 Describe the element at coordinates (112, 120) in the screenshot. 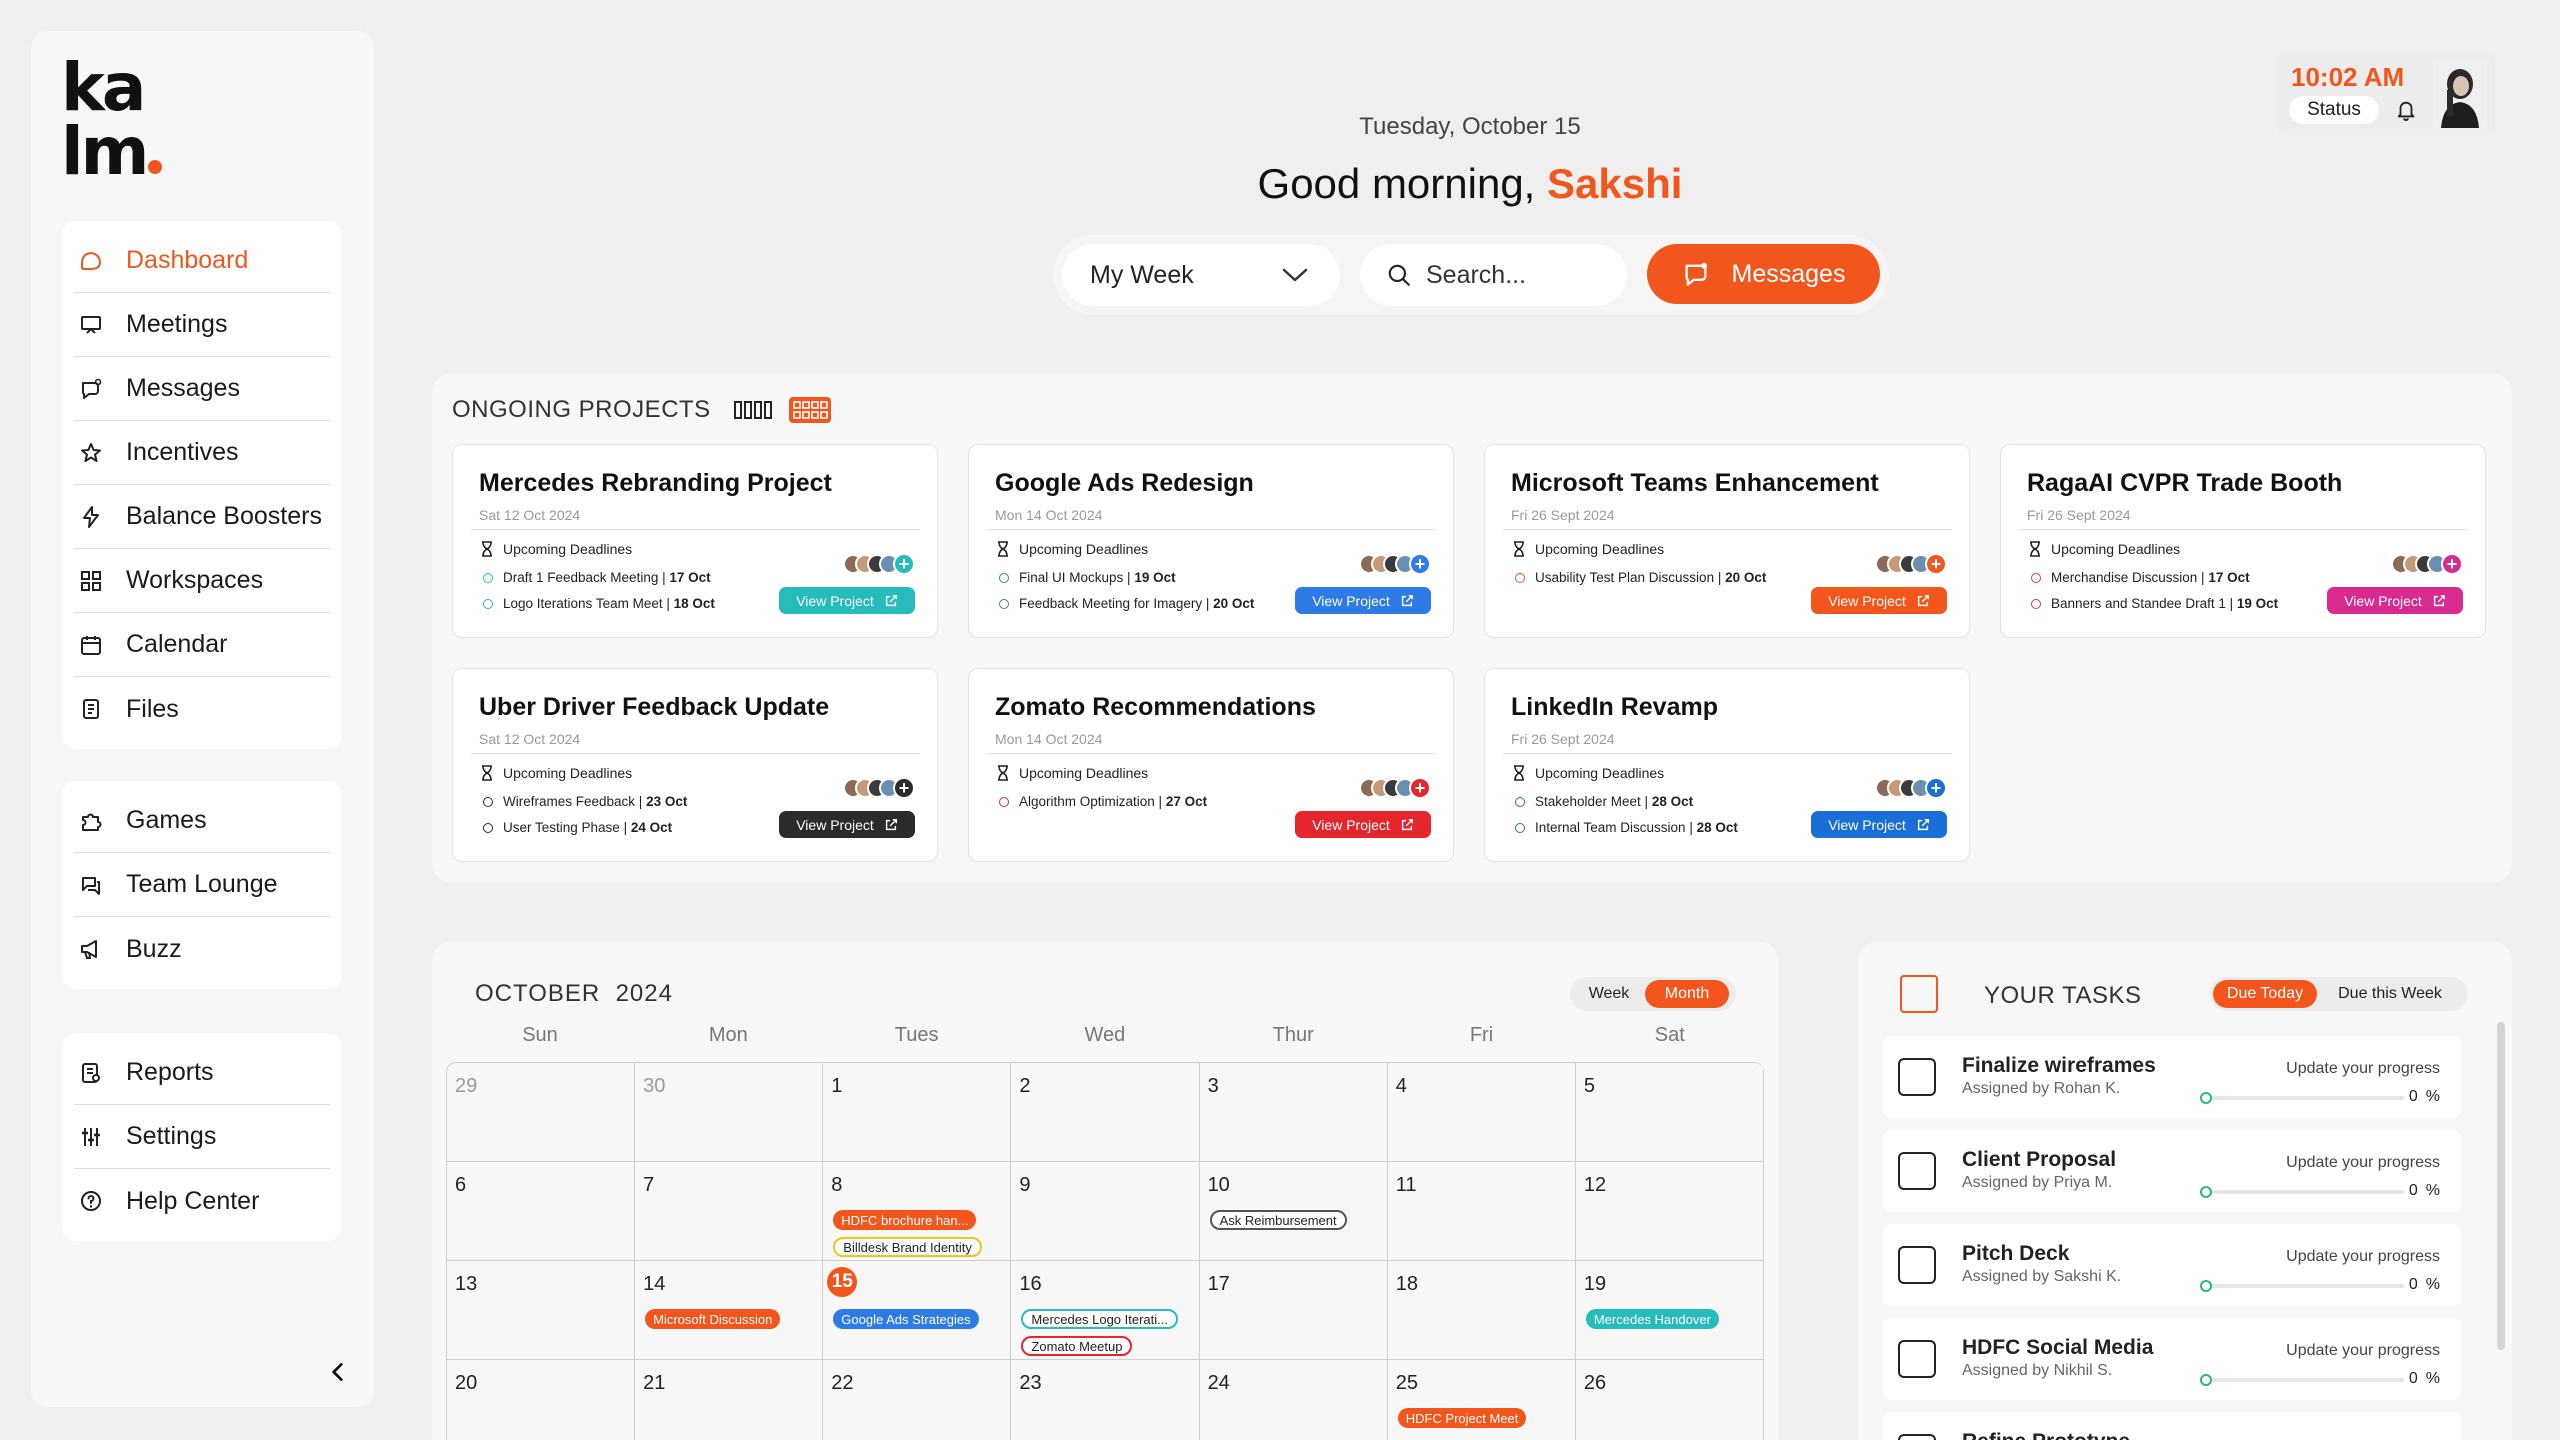

I see `kalm-logo: ka lm` at that location.